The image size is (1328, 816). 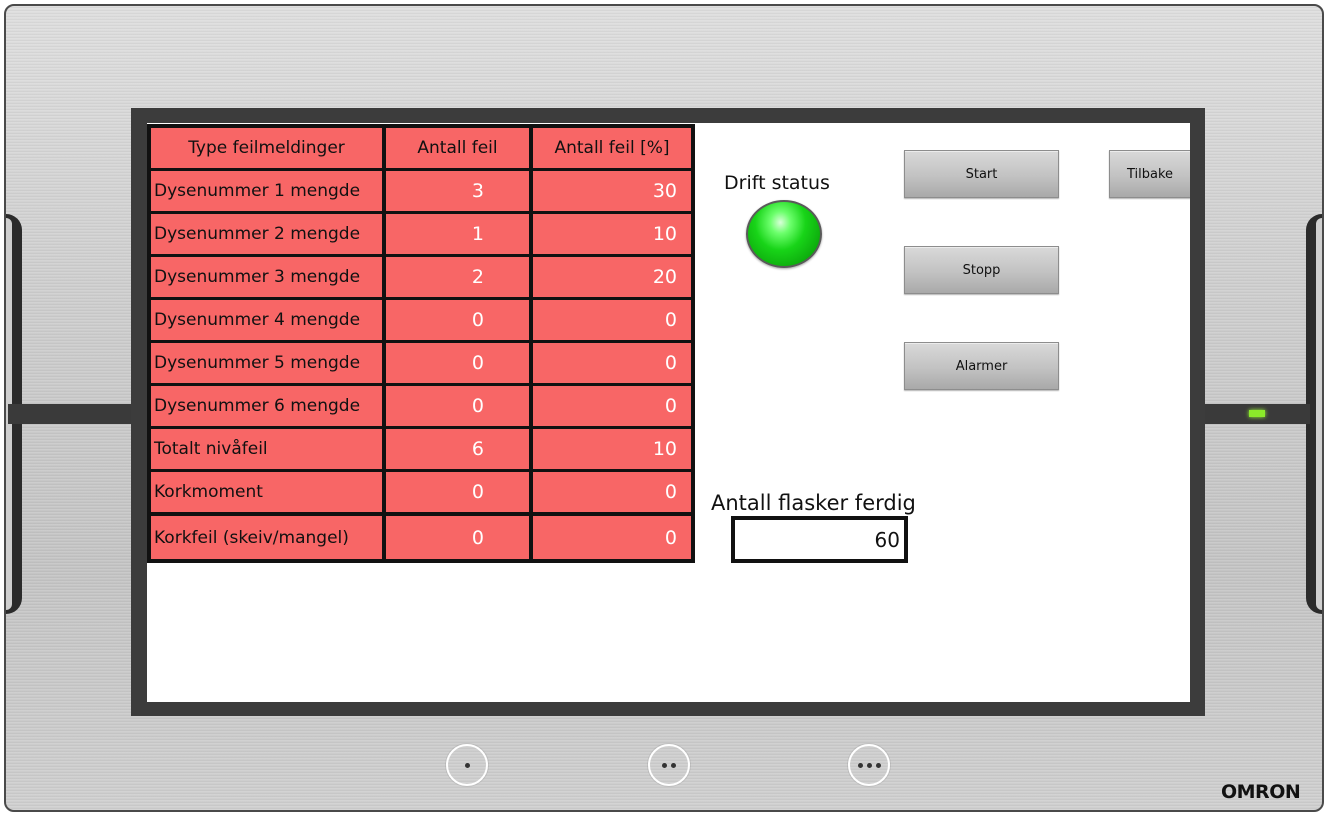 I want to click on error-type-cell: Korkfeil (skeiv/mangel), so click(x=266, y=537).